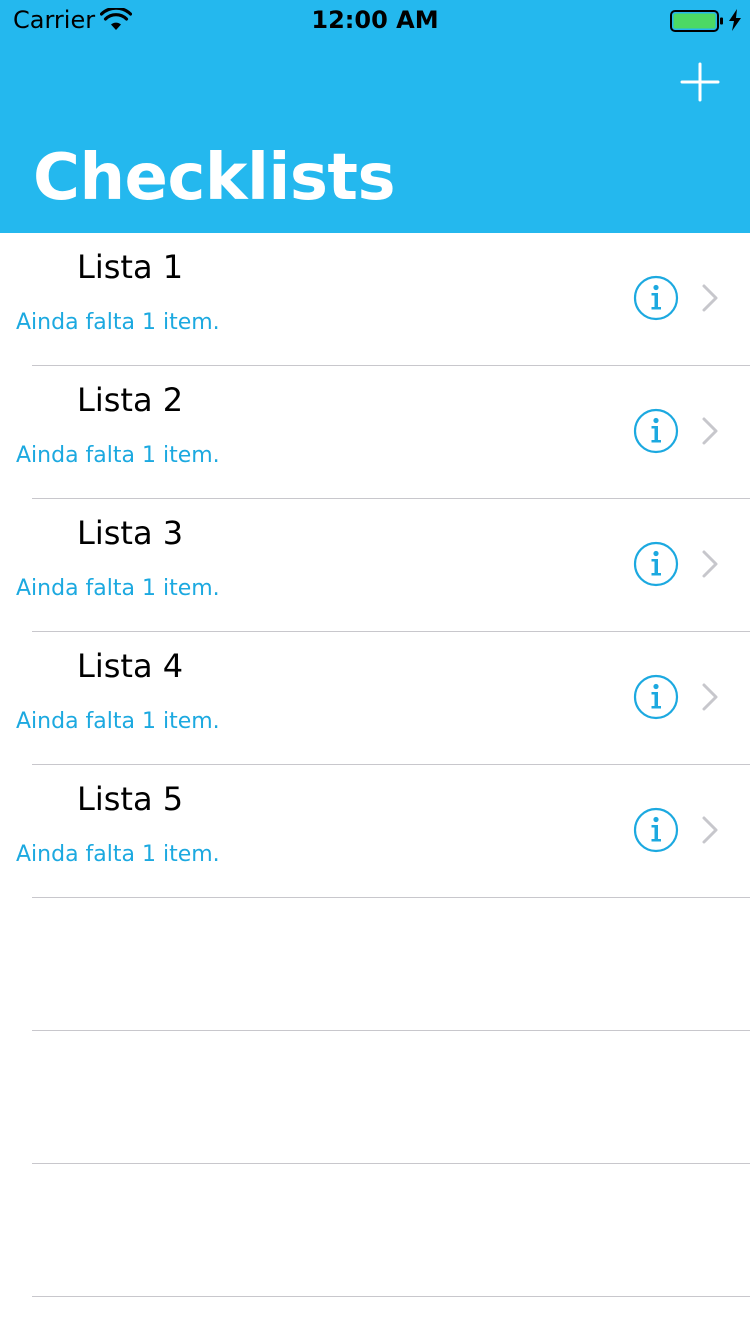 This screenshot has height=1334, width=750. What do you see at coordinates (130, 400) in the screenshot?
I see `checklist-name: Lista 2` at bounding box center [130, 400].